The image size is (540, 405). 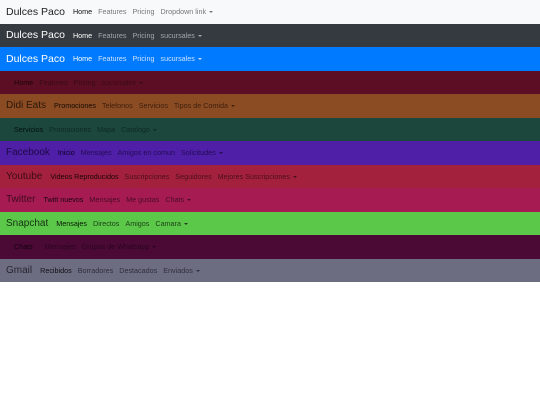 What do you see at coordinates (142, 199) in the screenshot?
I see `nav-link: Me gustas` at bounding box center [142, 199].